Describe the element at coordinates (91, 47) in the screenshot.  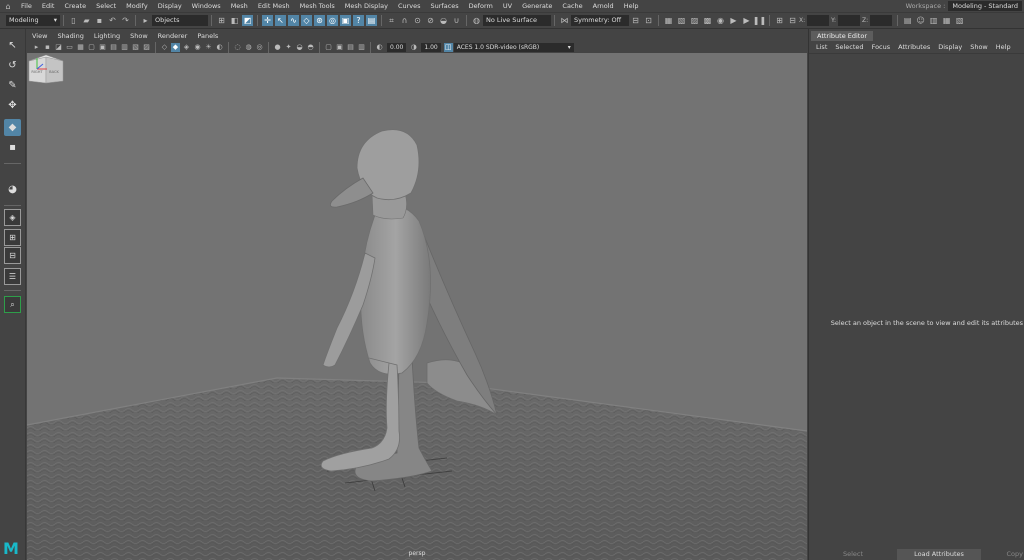
I see `film-gate-icon: ▢` at that location.